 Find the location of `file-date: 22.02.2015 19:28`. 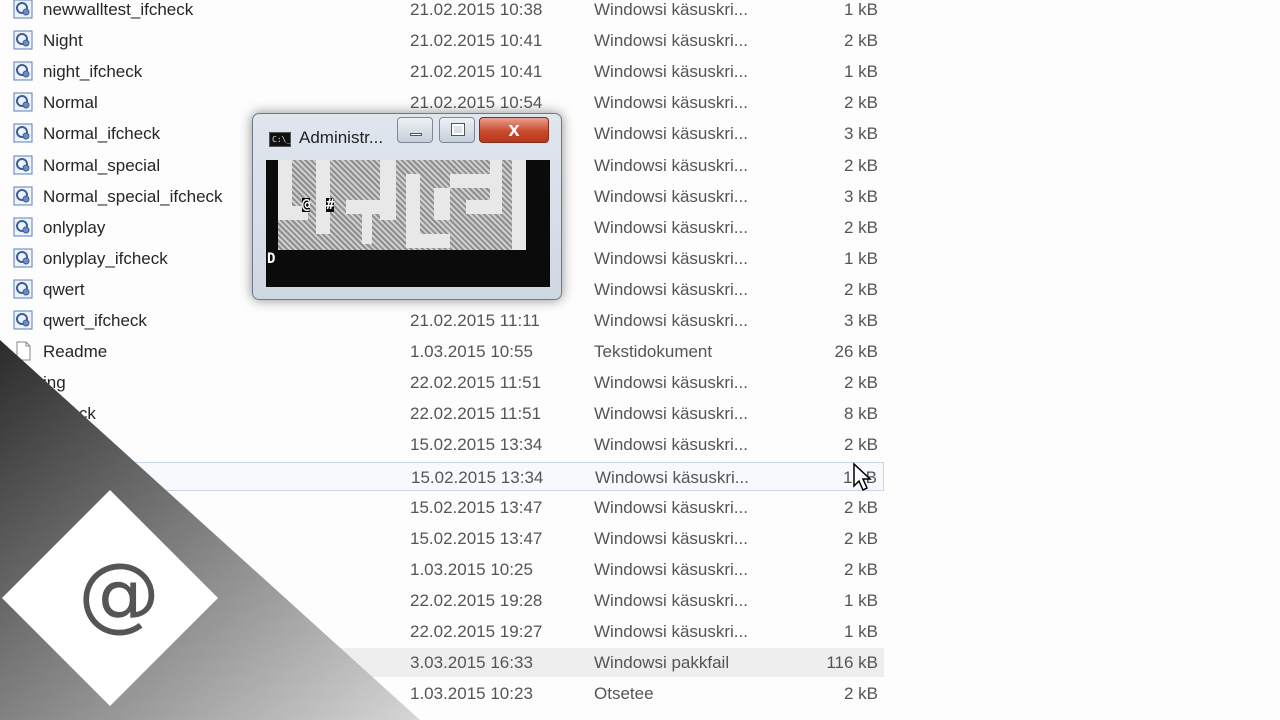

file-date: 22.02.2015 19:28 is located at coordinates (476, 600).